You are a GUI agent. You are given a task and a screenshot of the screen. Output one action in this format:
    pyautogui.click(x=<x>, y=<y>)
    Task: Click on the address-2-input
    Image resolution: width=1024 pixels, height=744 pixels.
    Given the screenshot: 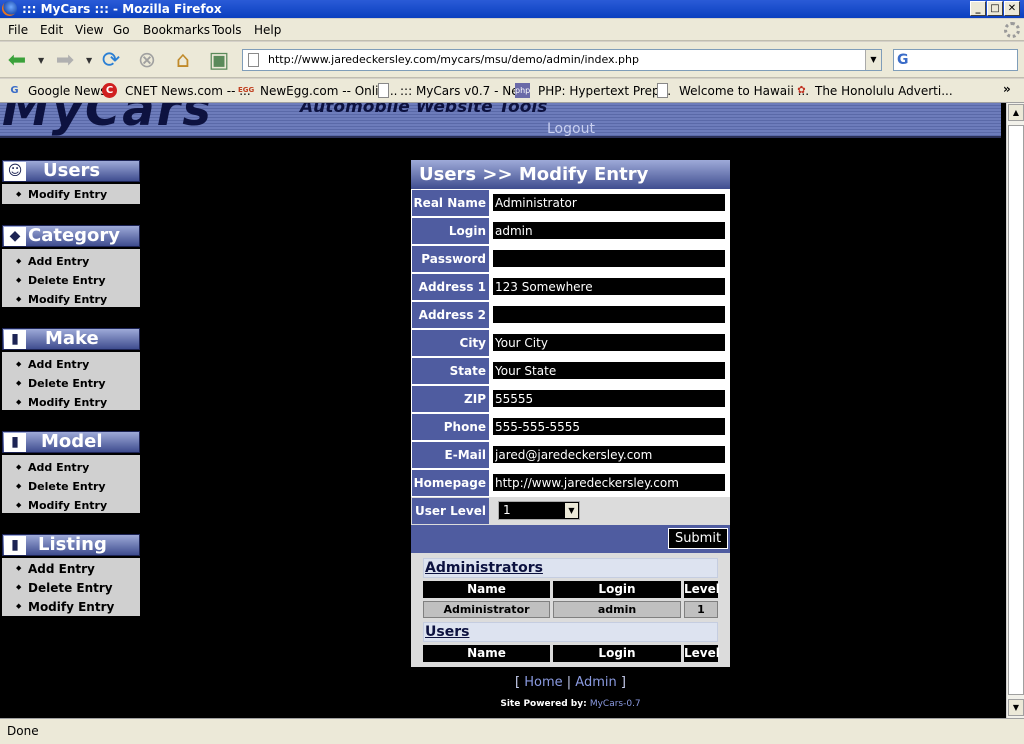 What is the action you would take?
    pyautogui.click(x=609, y=314)
    